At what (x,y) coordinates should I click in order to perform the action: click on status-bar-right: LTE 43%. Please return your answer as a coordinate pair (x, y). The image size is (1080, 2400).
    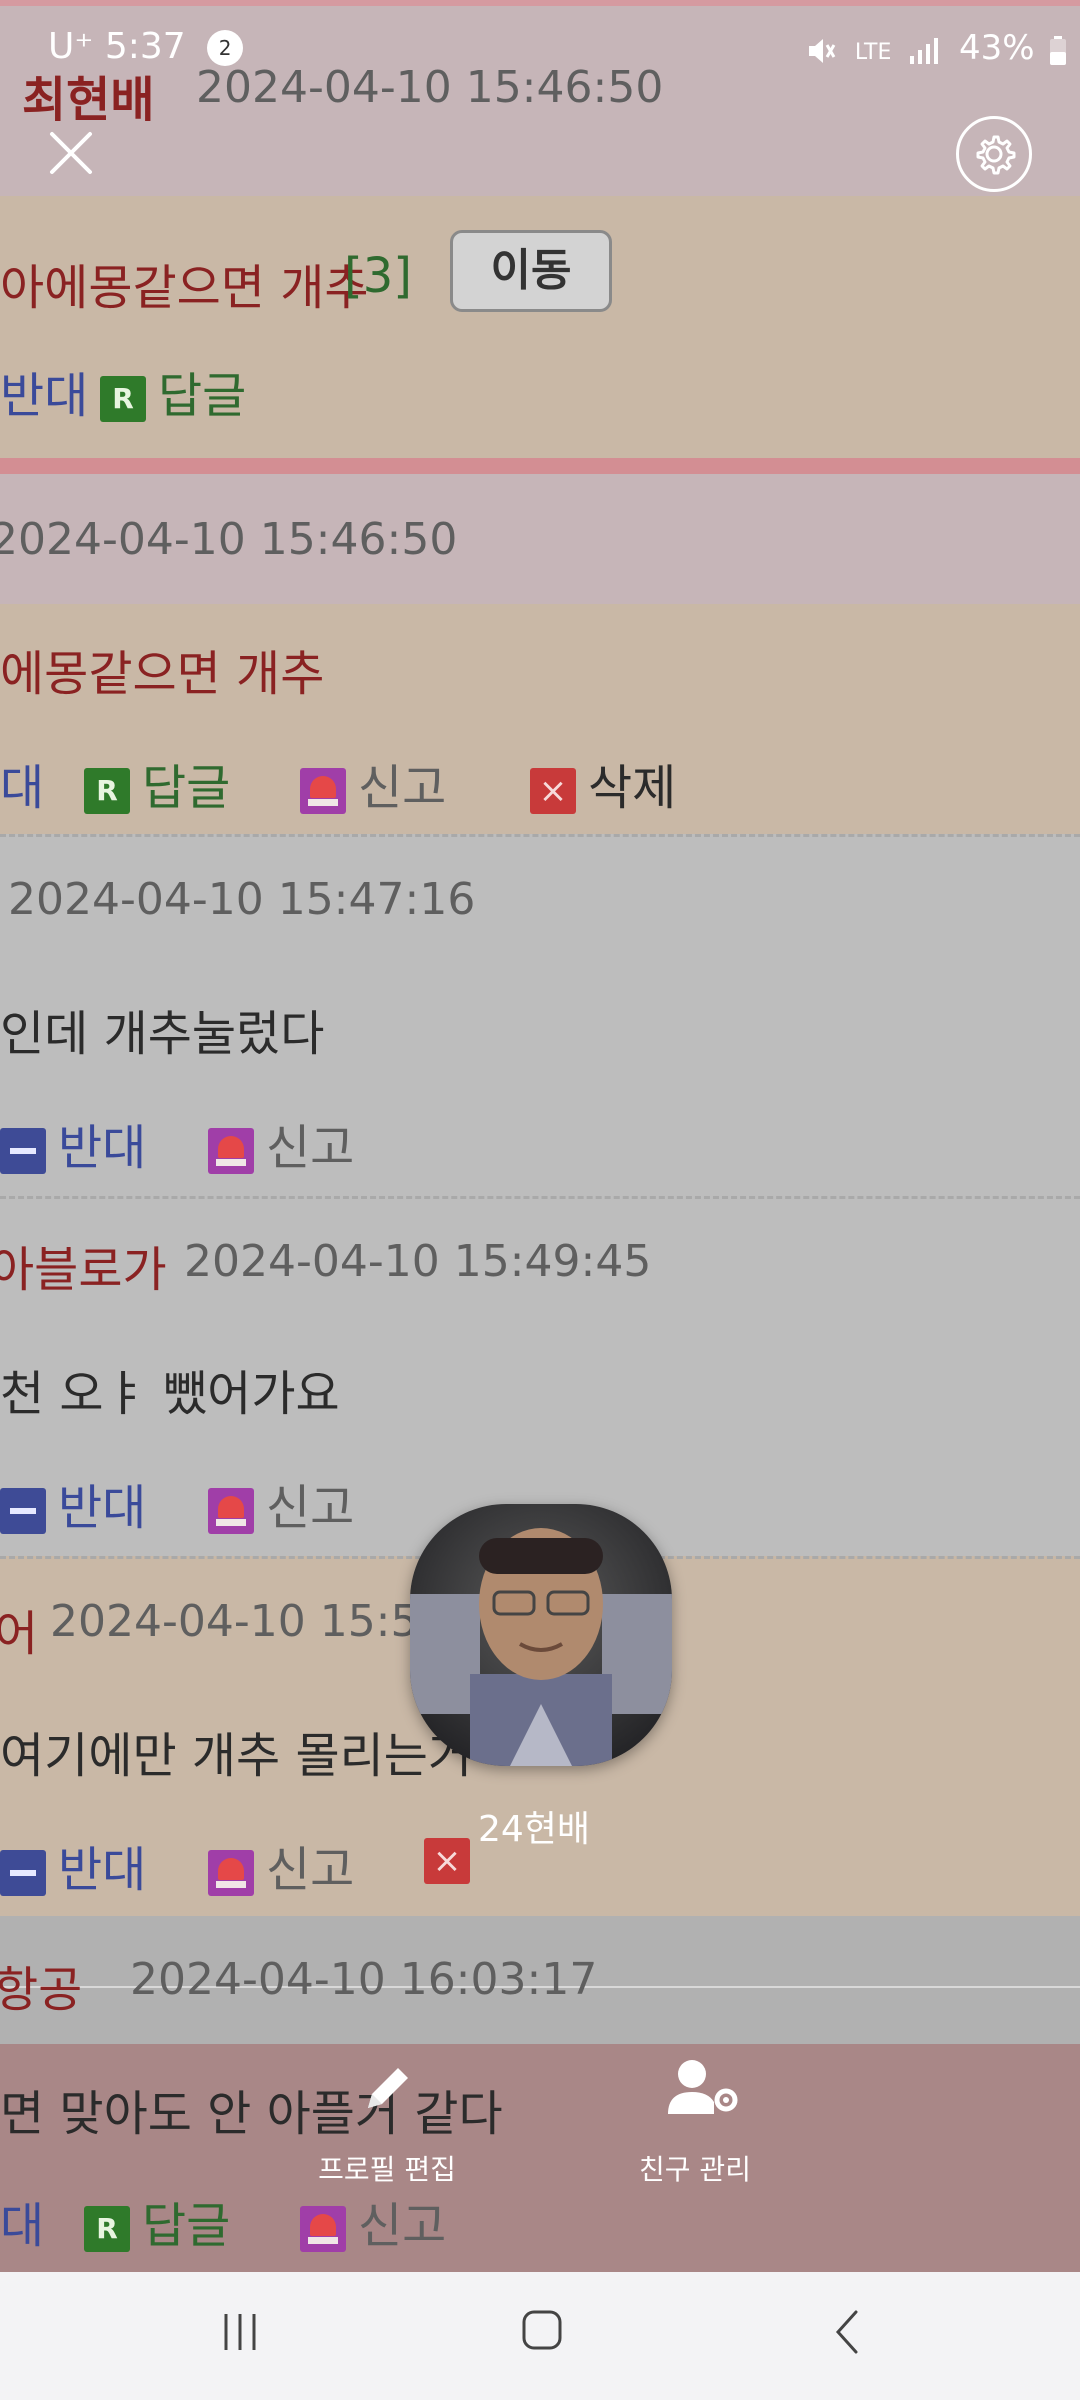
    Looking at the image, I should click on (936, 48).